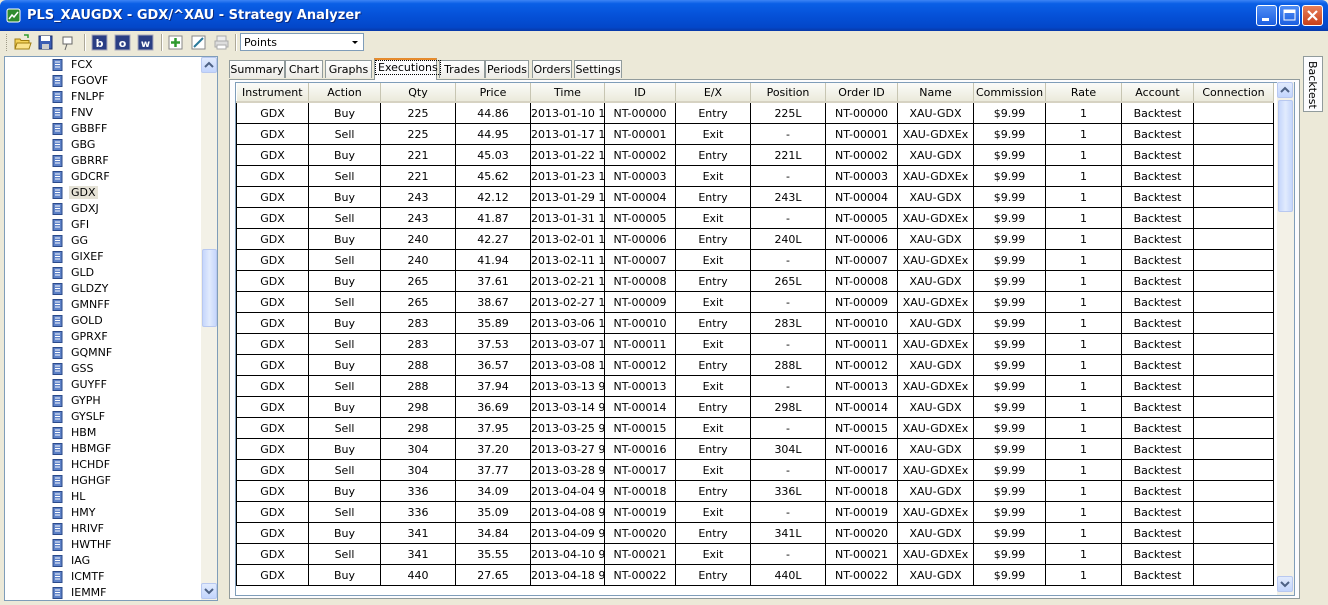 Image resolution: width=1328 pixels, height=605 pixels. I want to click on instrument-item: GDXJ, so click(103, 209).